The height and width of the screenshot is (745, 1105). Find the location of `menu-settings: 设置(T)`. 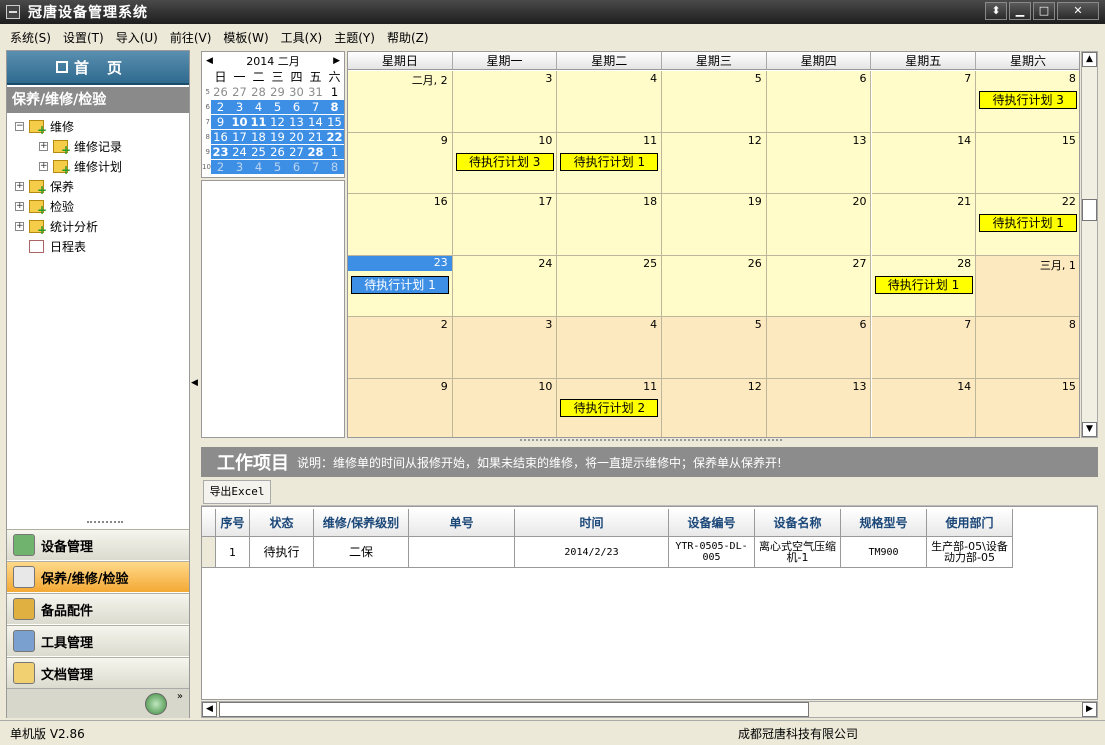

menu-settings: 设置(T) is located at coordinates (83, 37).